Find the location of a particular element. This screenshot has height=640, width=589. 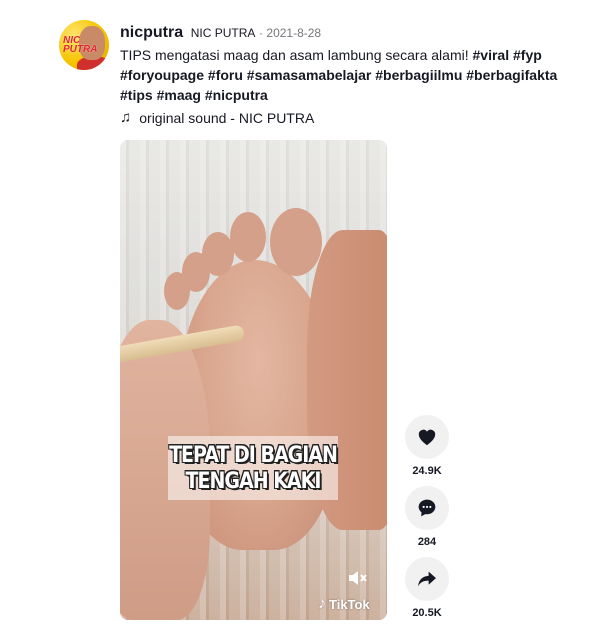

share-circle is located at coordinates (427, 579).